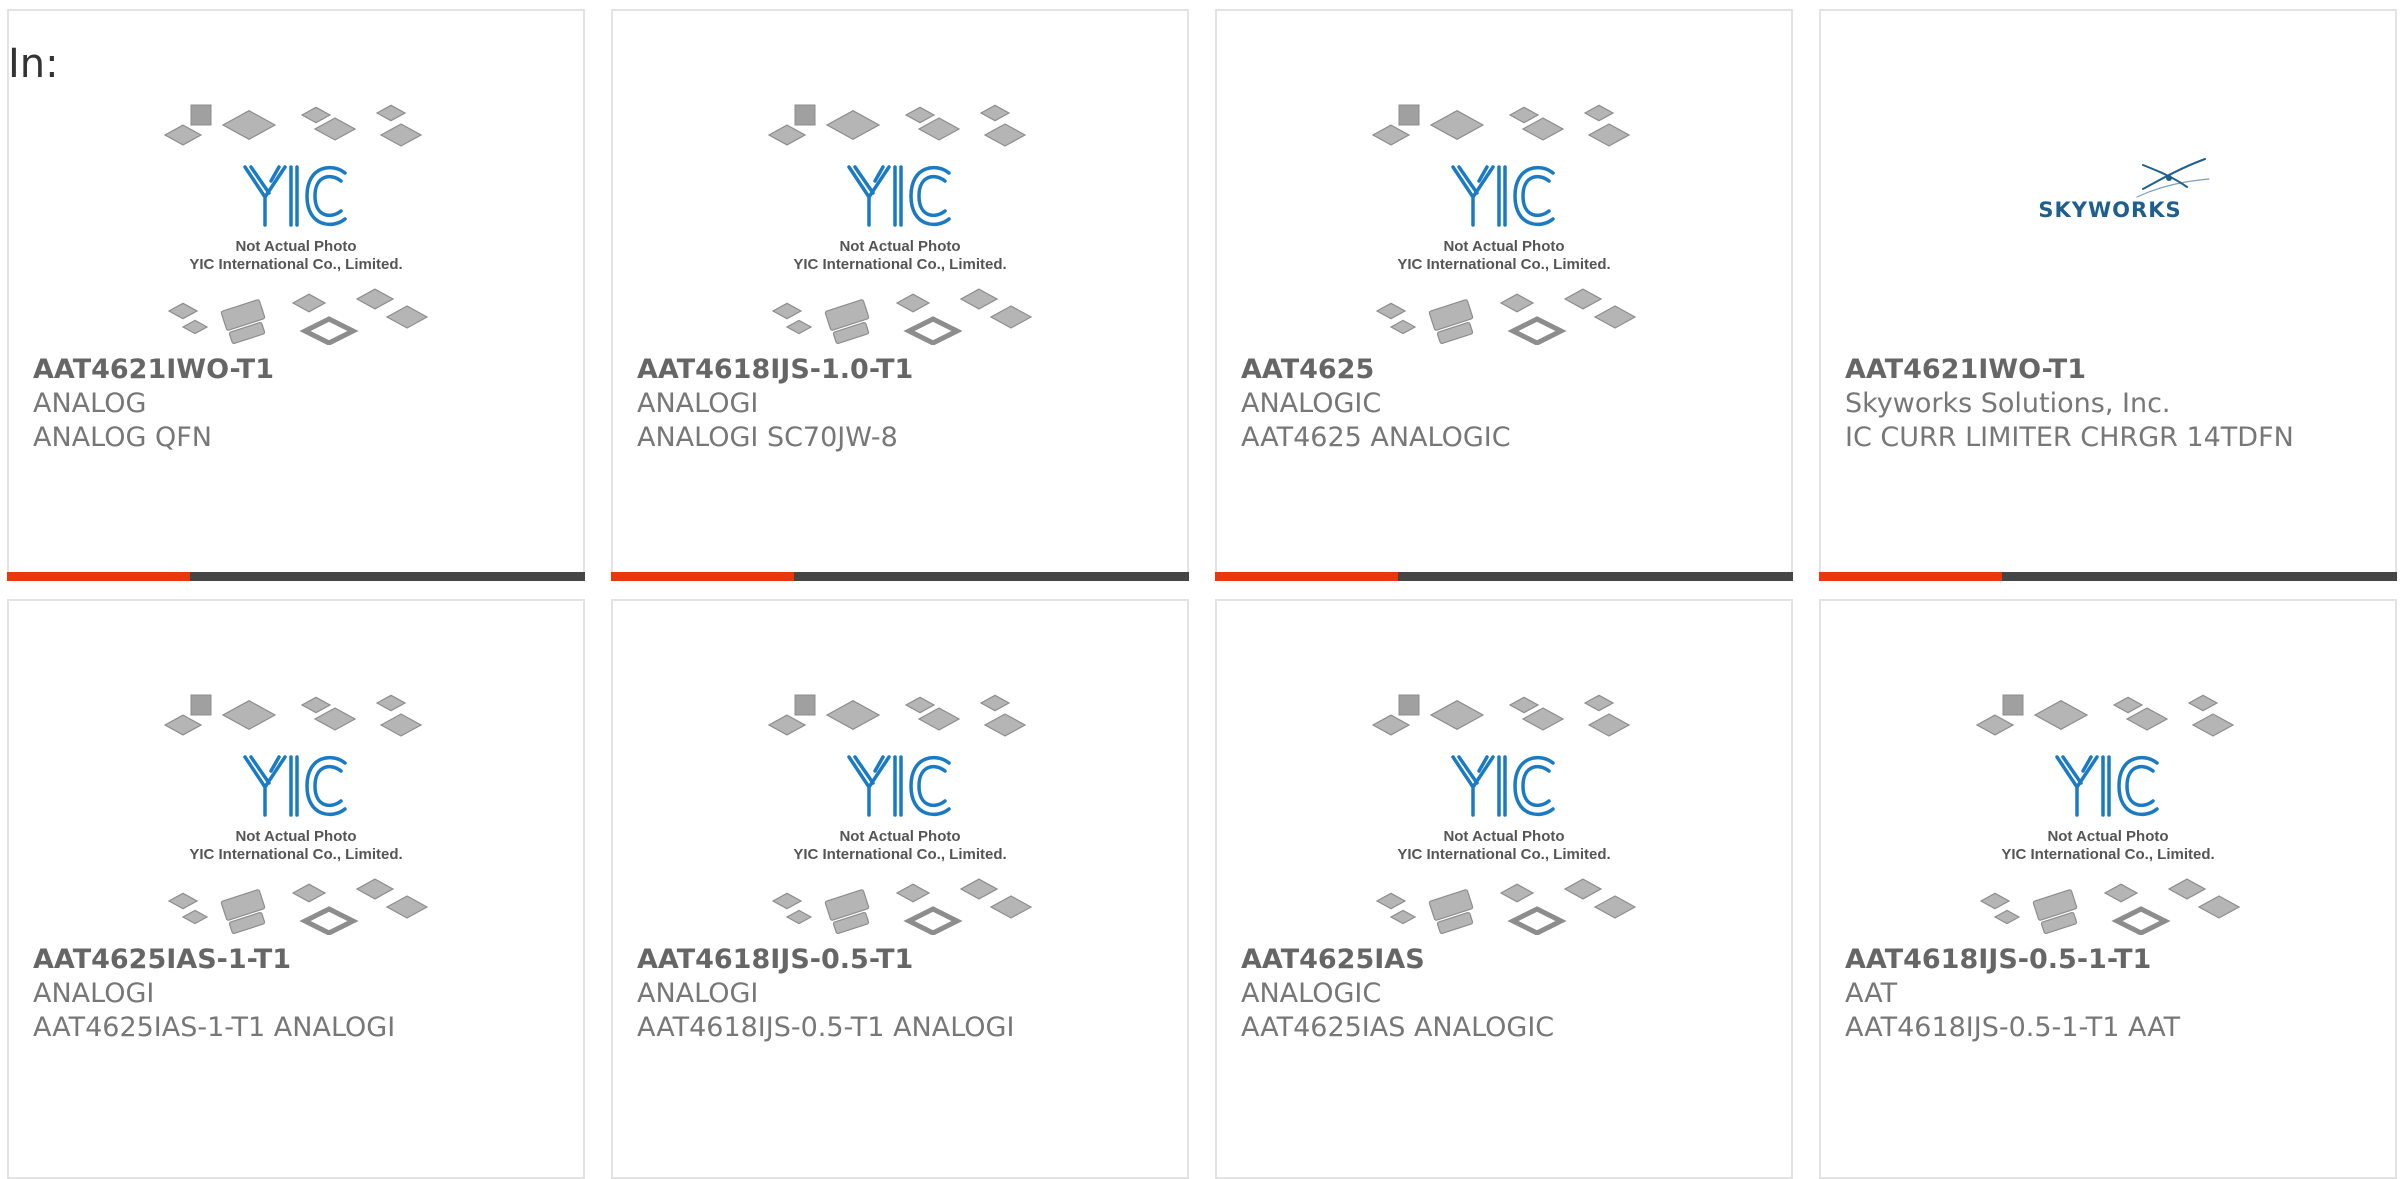 The image size is (2400, 1179). What do you see at coordinates (1506, 960) in the screenshot?
I see `part-number-link: AAT4625IAS` at bounding box center [1506, 960].